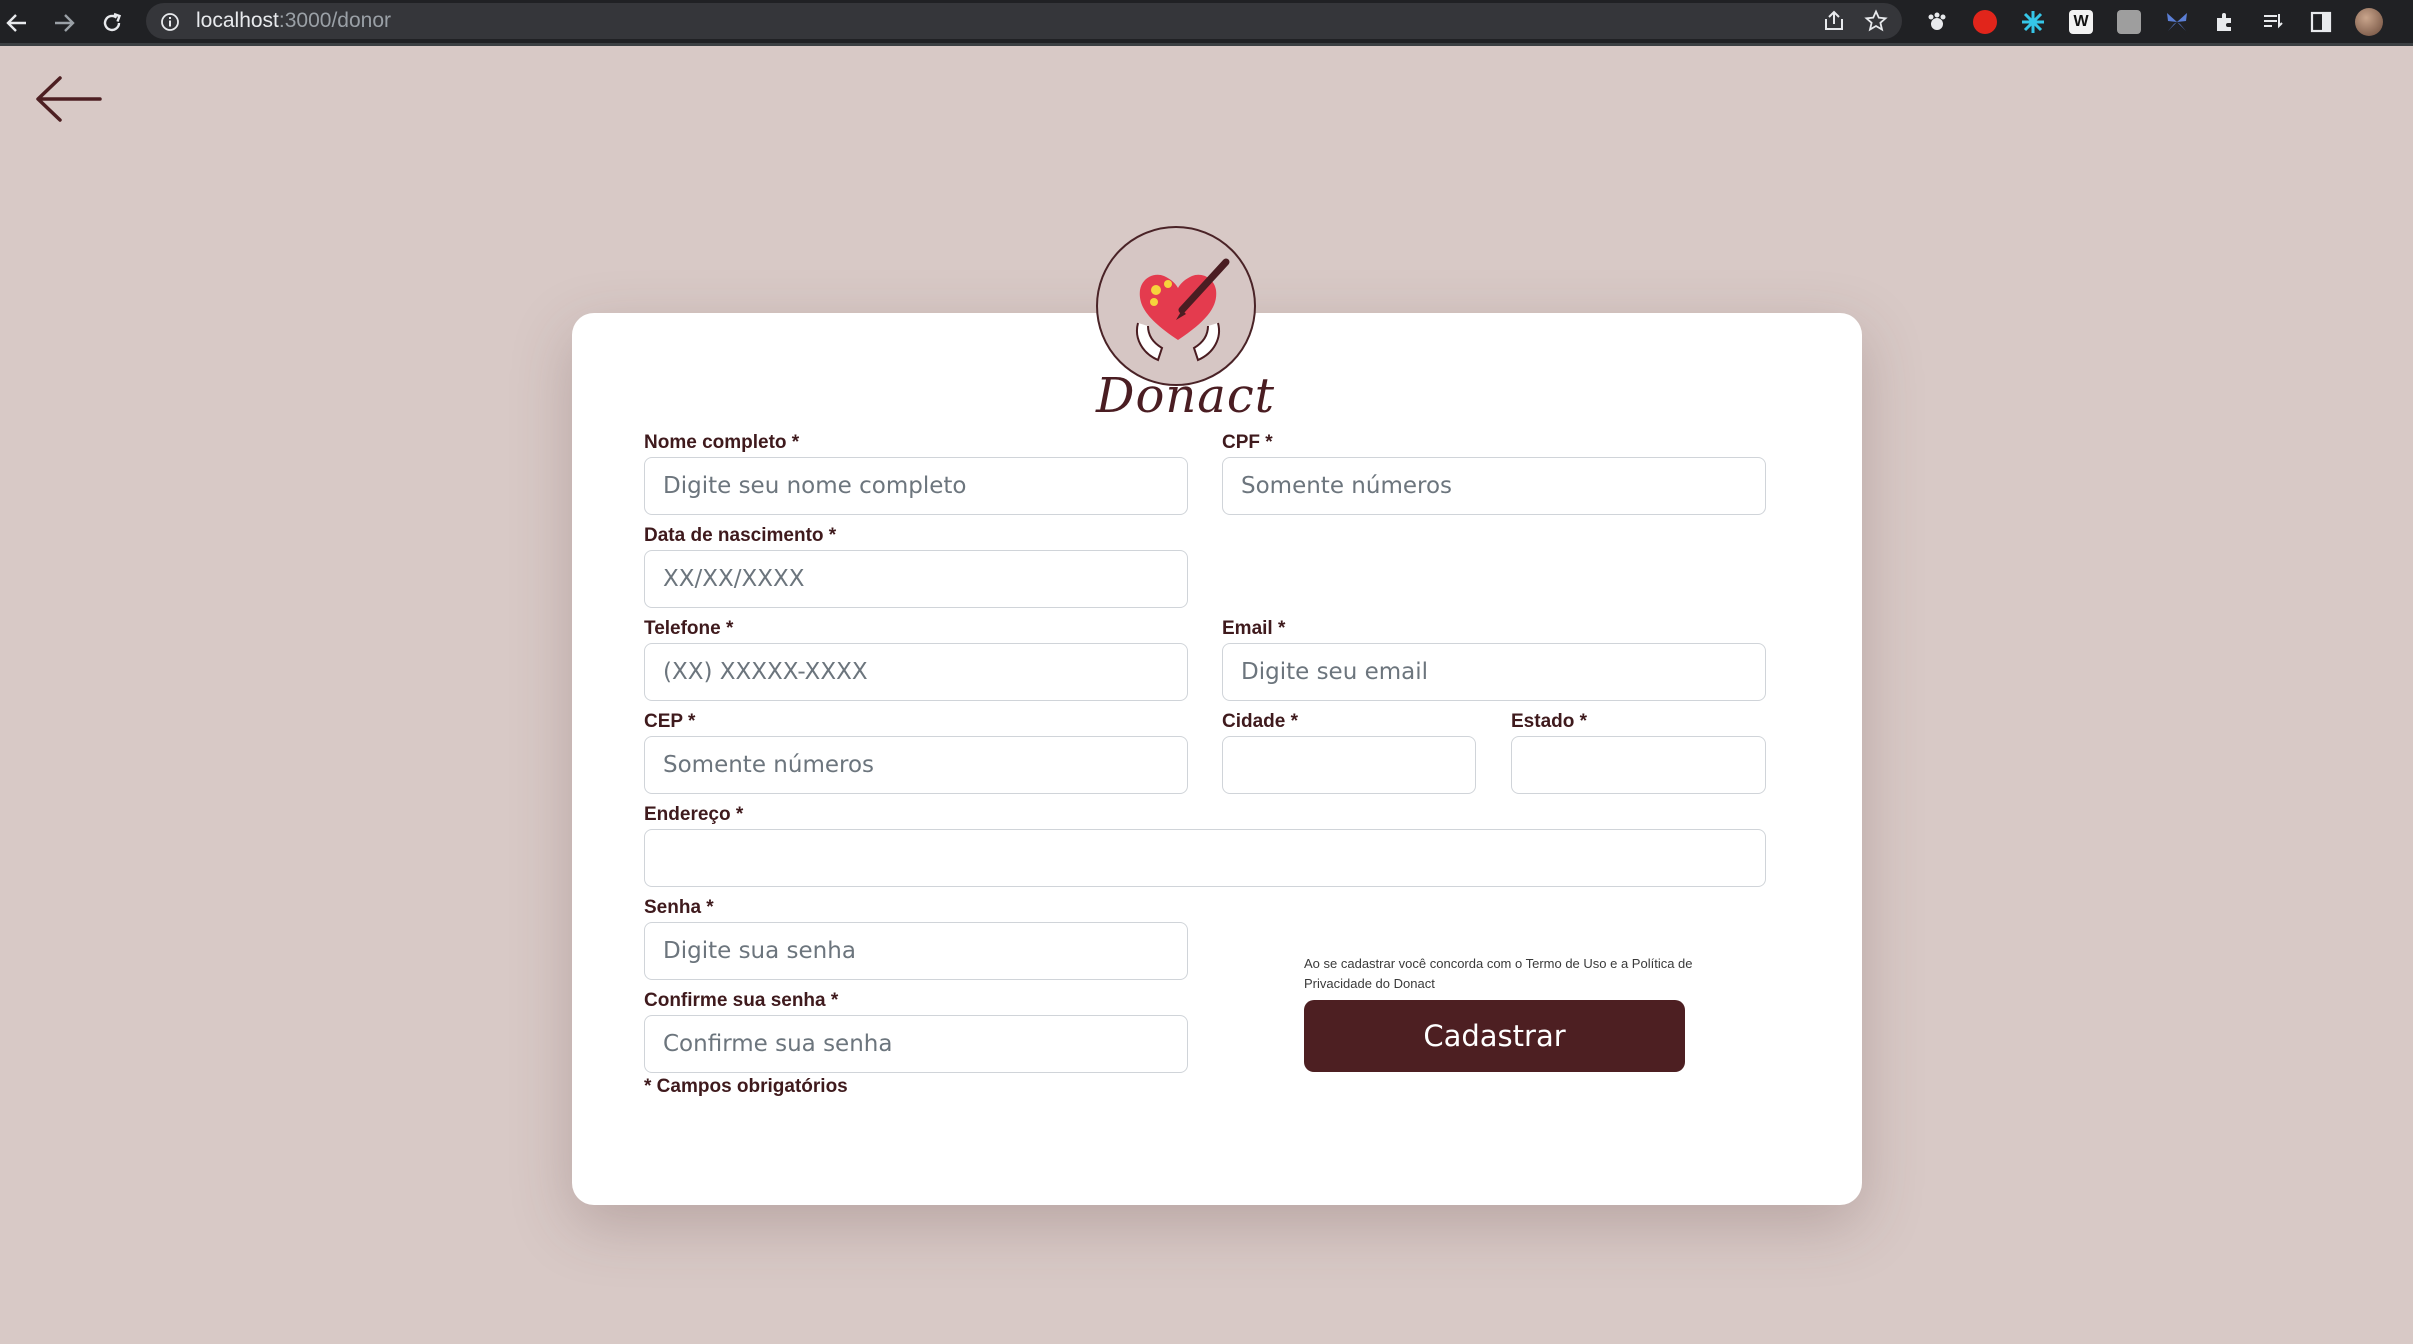 Image resolution: width=2413 pixels, height=1344 pixels. I want to click on extension-paw-icon, so click(1937, 22).